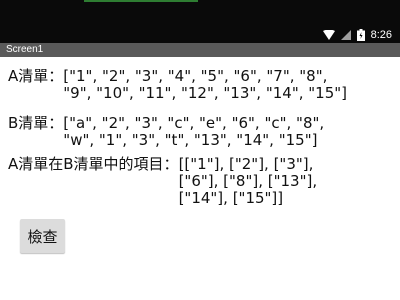 The image size is (400, 300). What do you see at coordinates (345, 35) in the screenshot?
I see `signal-icon` at bounding box center [345, 35].